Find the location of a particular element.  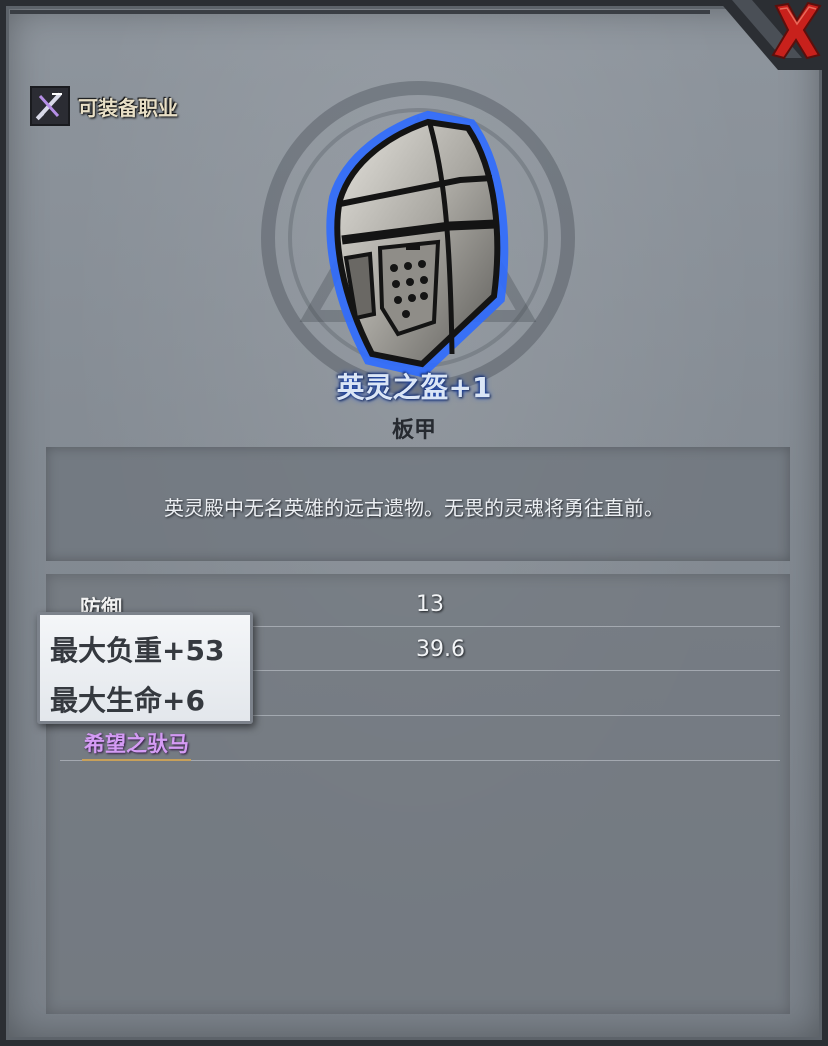

tooltip-max-hp: 最大生命+6 is located at coordinates (127, 700).